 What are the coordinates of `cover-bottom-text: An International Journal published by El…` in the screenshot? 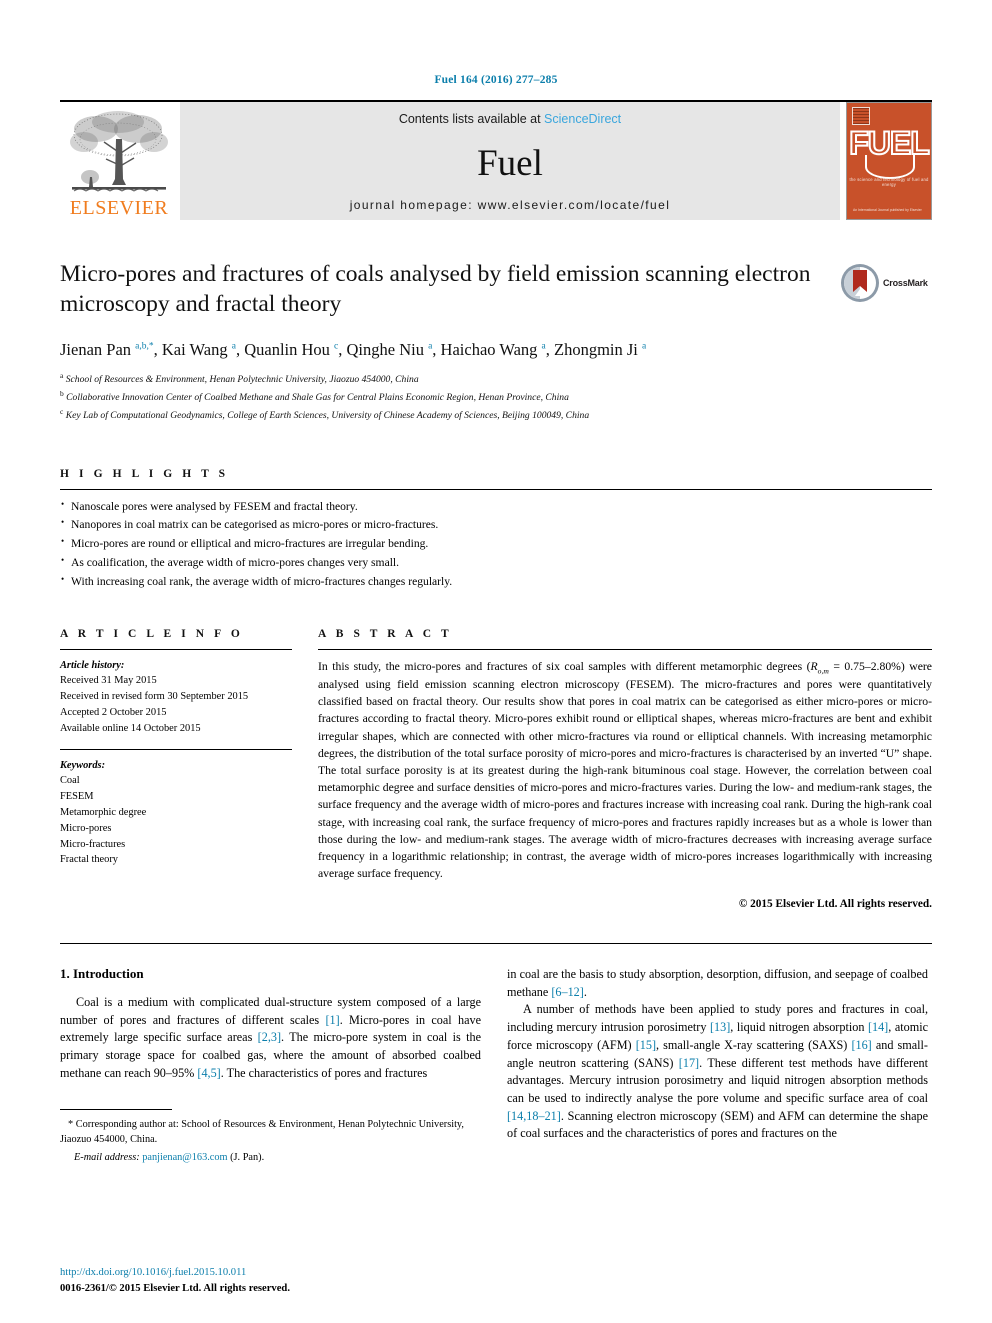 It's located at (887, 209).